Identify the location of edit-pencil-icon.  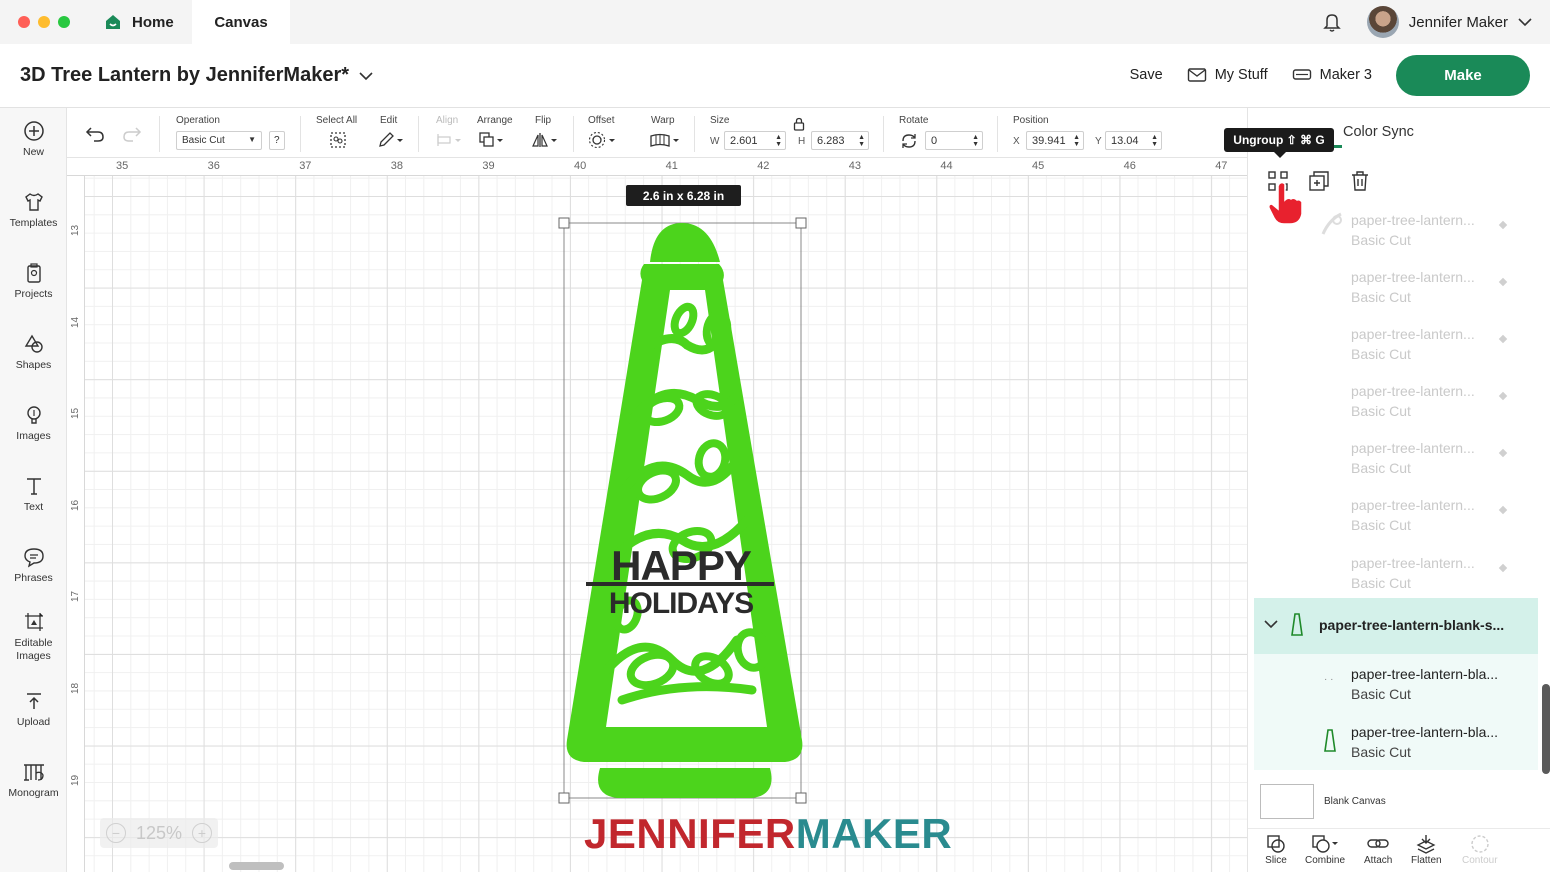
(391, 140).